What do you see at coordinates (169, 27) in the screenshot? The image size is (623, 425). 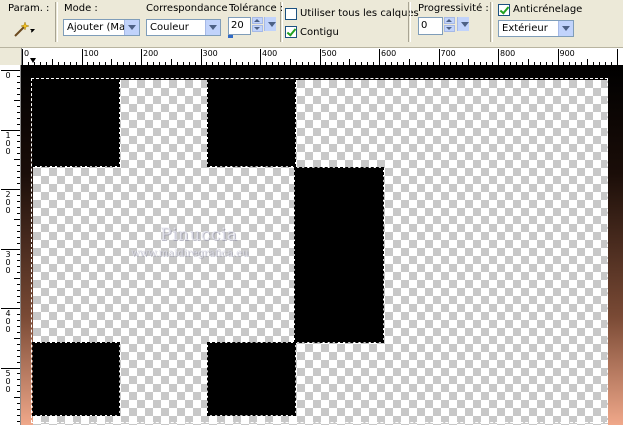 I see `match-value: Couleur` at bounding box center [169, 27].